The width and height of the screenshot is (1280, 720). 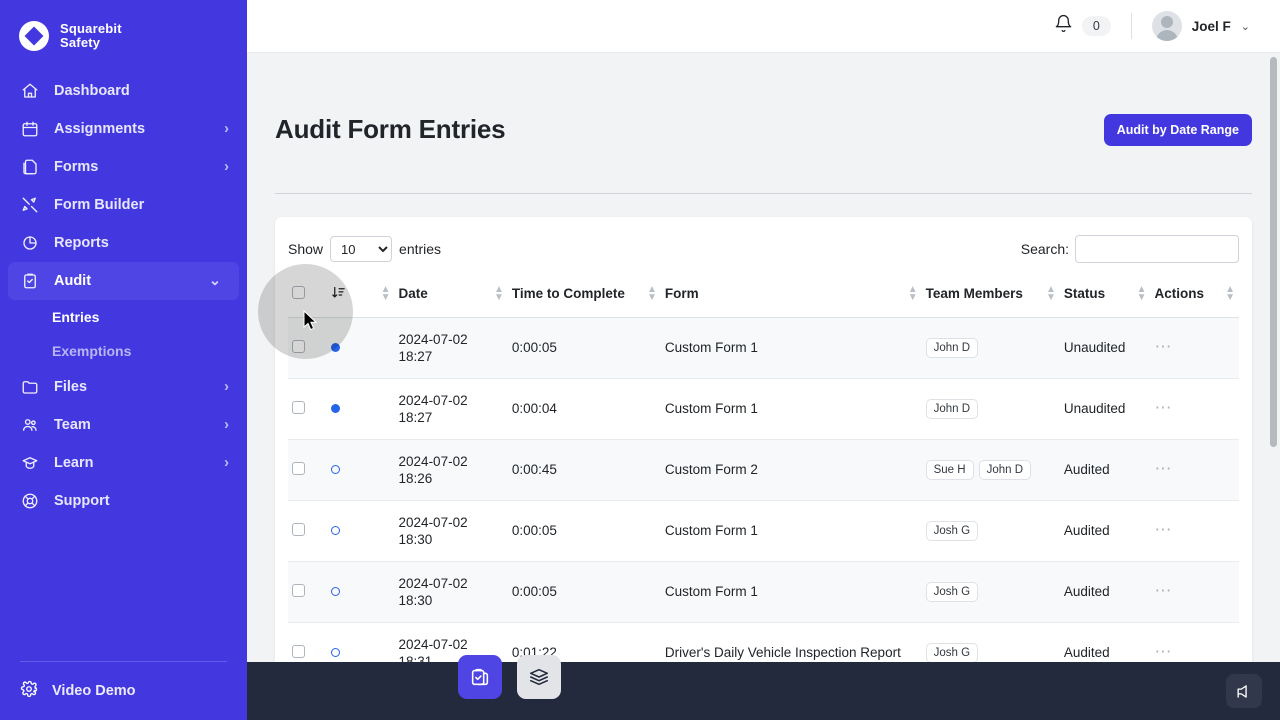 I want to click on sidebar-item-team: Team ›, so click(x=123, y=425).